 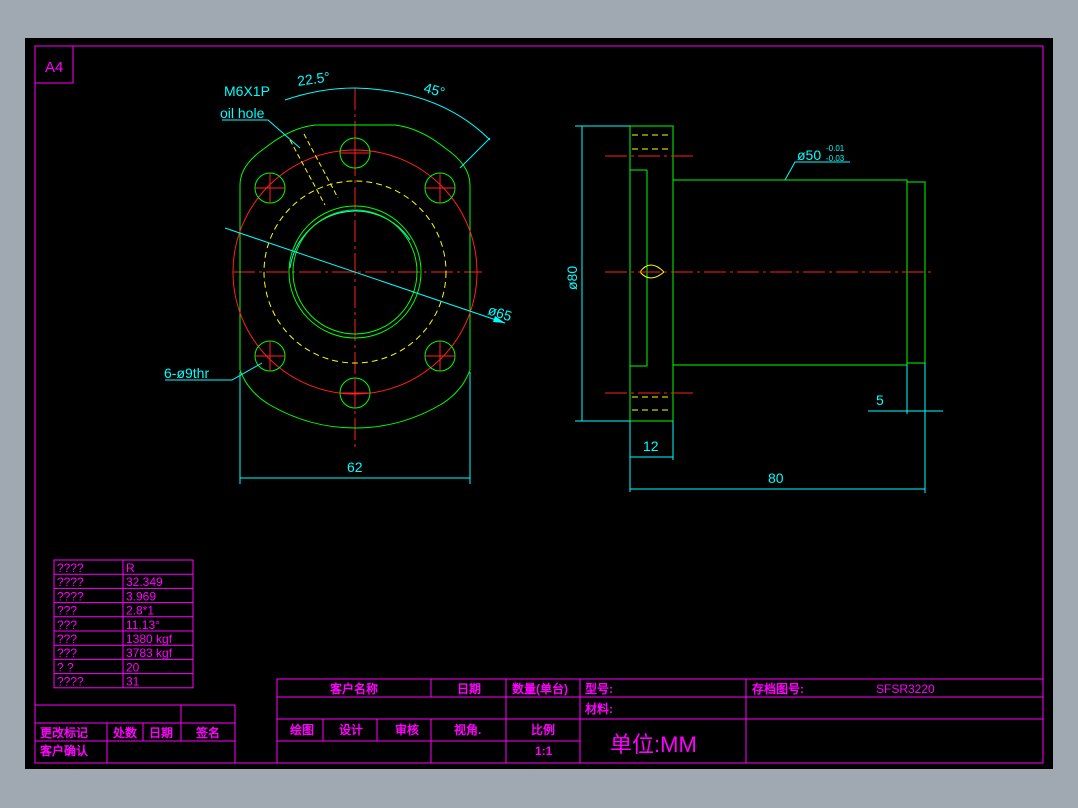 I want to click on tb-unit: 单位:MM, so click(x=653, y=744).